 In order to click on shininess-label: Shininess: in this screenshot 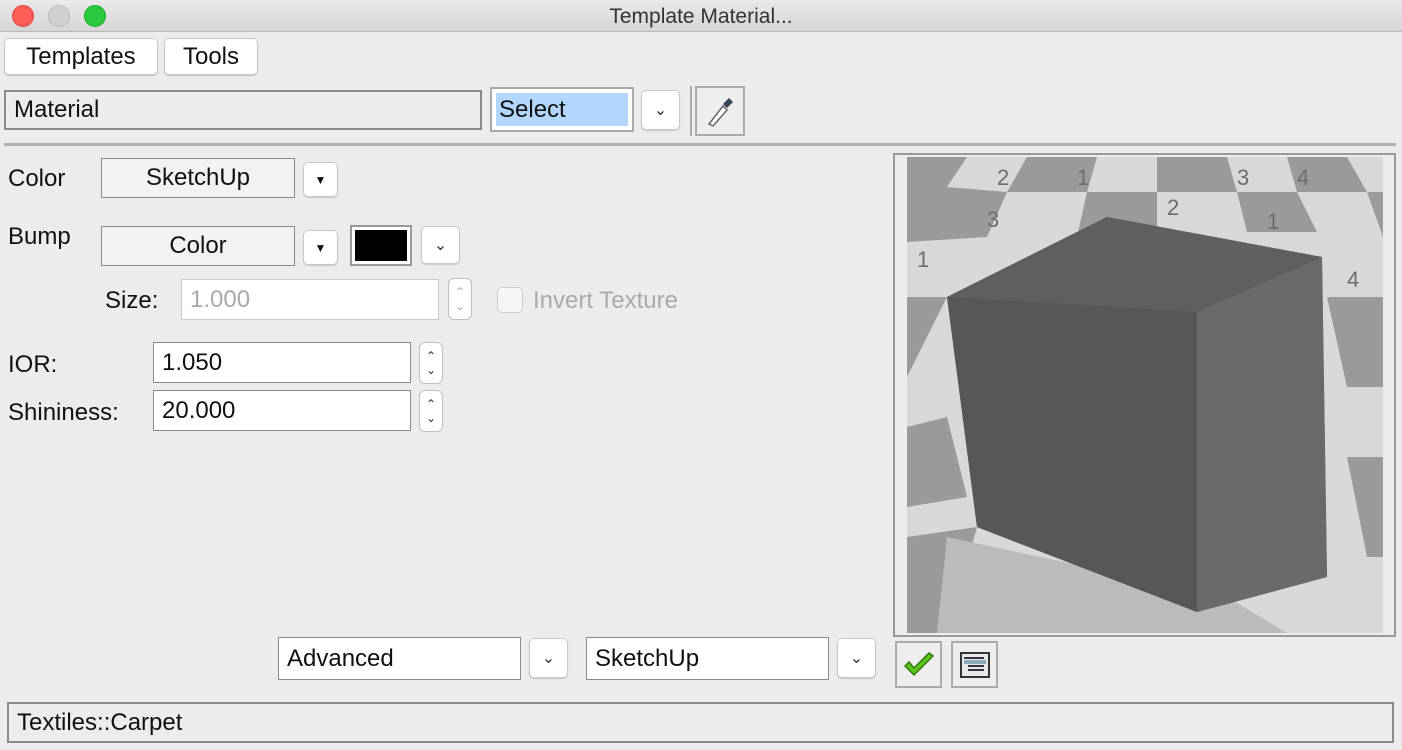, I will do `click(63, 412)`.